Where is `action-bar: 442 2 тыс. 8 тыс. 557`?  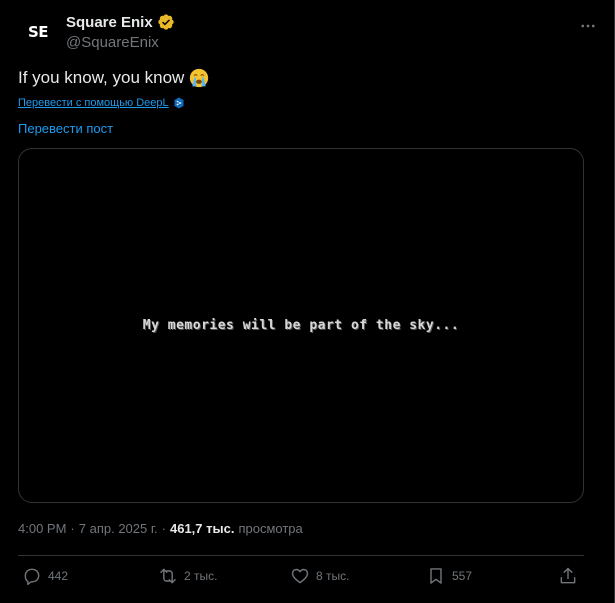
action-bar: 442 2 тыс. 8 тыс. 557 is located at coordinates (301, 579).